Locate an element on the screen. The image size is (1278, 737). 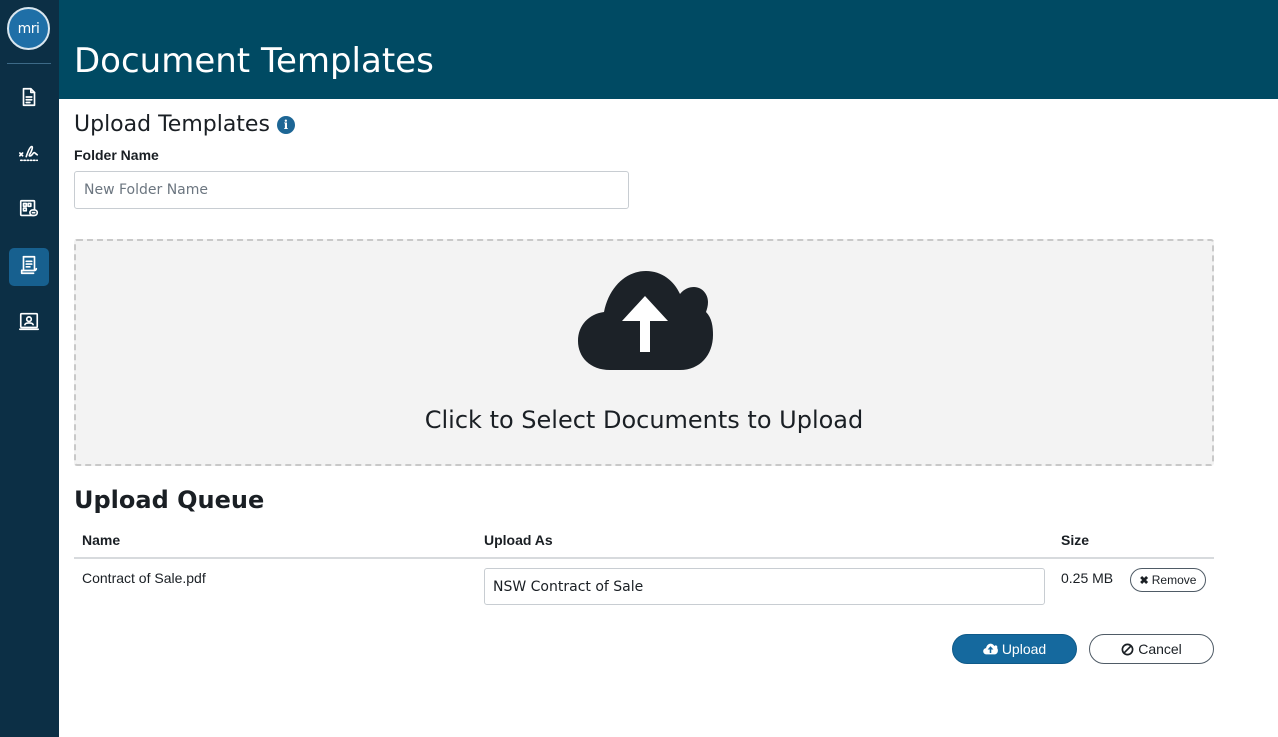
sidebar-item-document-templates is located at coordinates (29, 267).